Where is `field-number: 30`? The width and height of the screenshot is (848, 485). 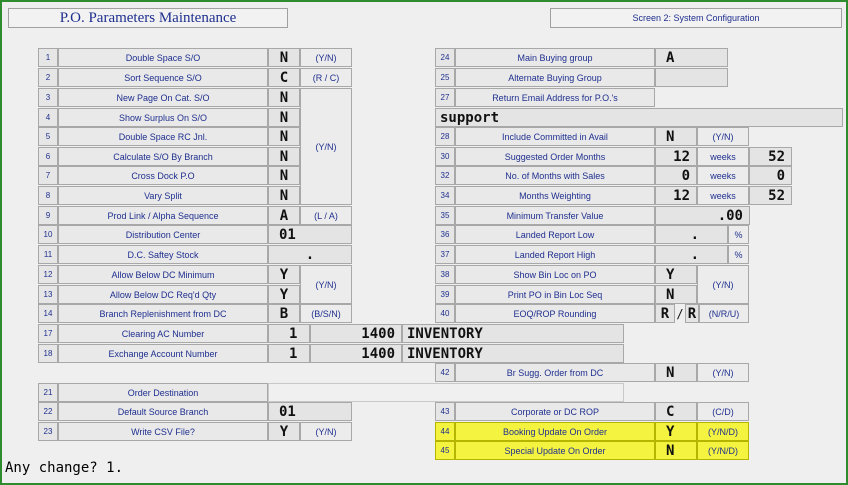 field-number: 30 is located at coordinates (445, 156).